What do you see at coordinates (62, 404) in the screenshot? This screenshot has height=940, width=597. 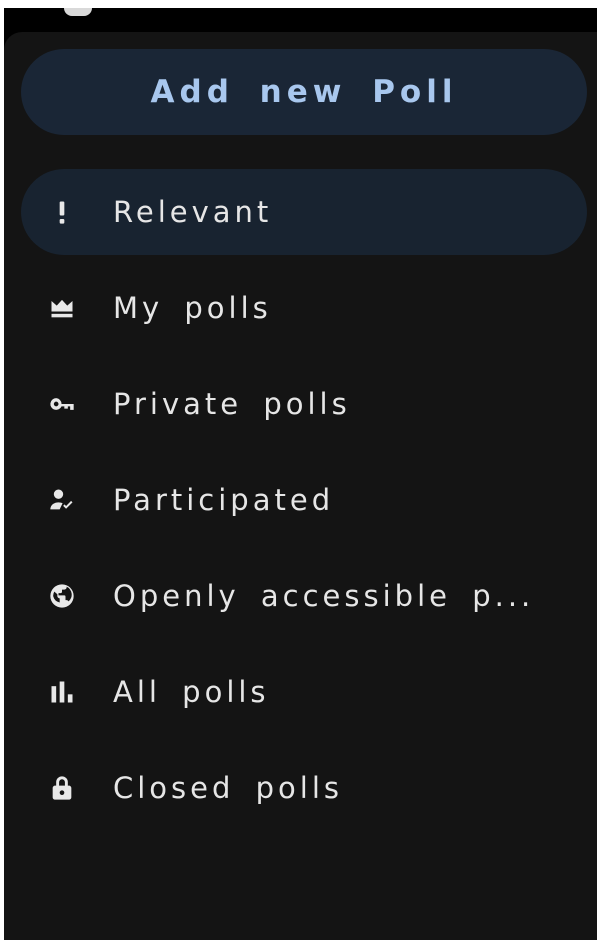 I see `key-icon` at bounding box center [62, 404].